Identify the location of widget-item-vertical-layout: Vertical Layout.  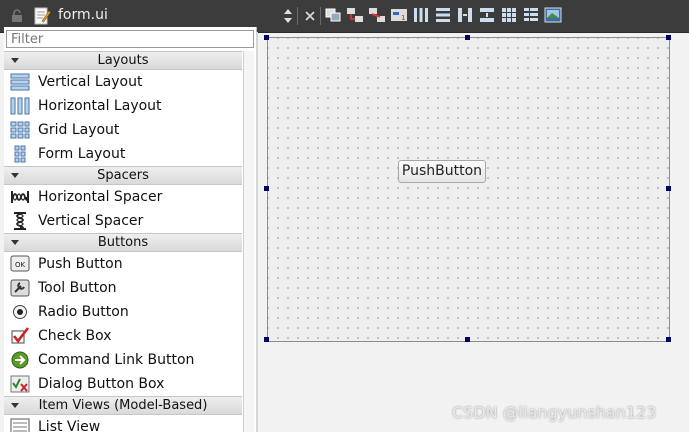
(123, 82).